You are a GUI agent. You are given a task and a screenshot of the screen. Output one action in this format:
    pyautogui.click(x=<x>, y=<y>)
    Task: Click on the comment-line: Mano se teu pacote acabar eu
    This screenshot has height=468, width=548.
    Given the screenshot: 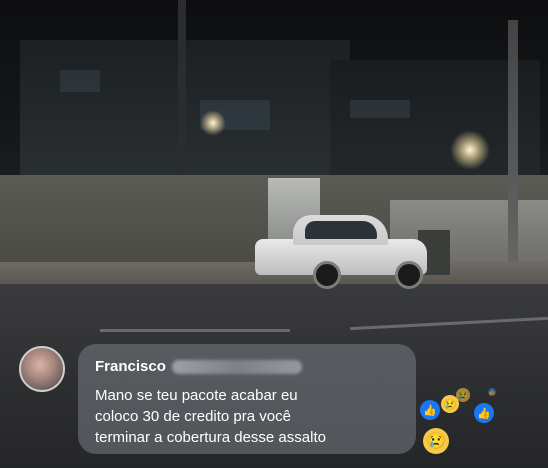 What is the action you would take?
    pyautogui.click(x=196, y=395)
    